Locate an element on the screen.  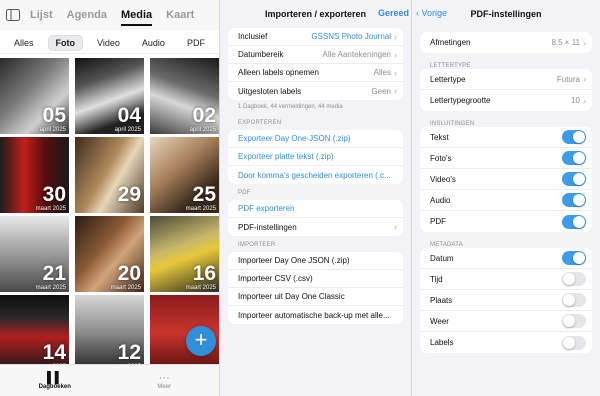
photo-day: 02 is located at coordinates (204, 115).